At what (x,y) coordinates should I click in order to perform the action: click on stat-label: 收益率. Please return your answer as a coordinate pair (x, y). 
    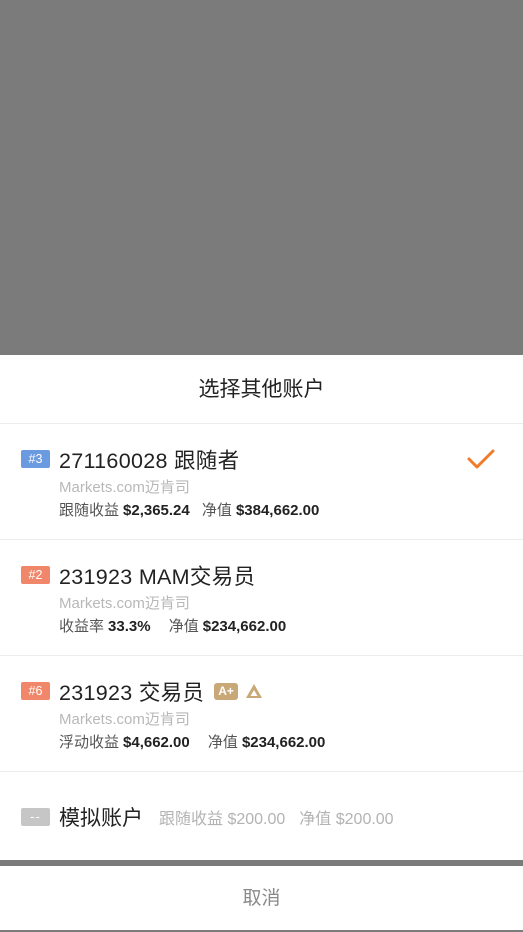
    Looking at the image, I should click on (82, 626).